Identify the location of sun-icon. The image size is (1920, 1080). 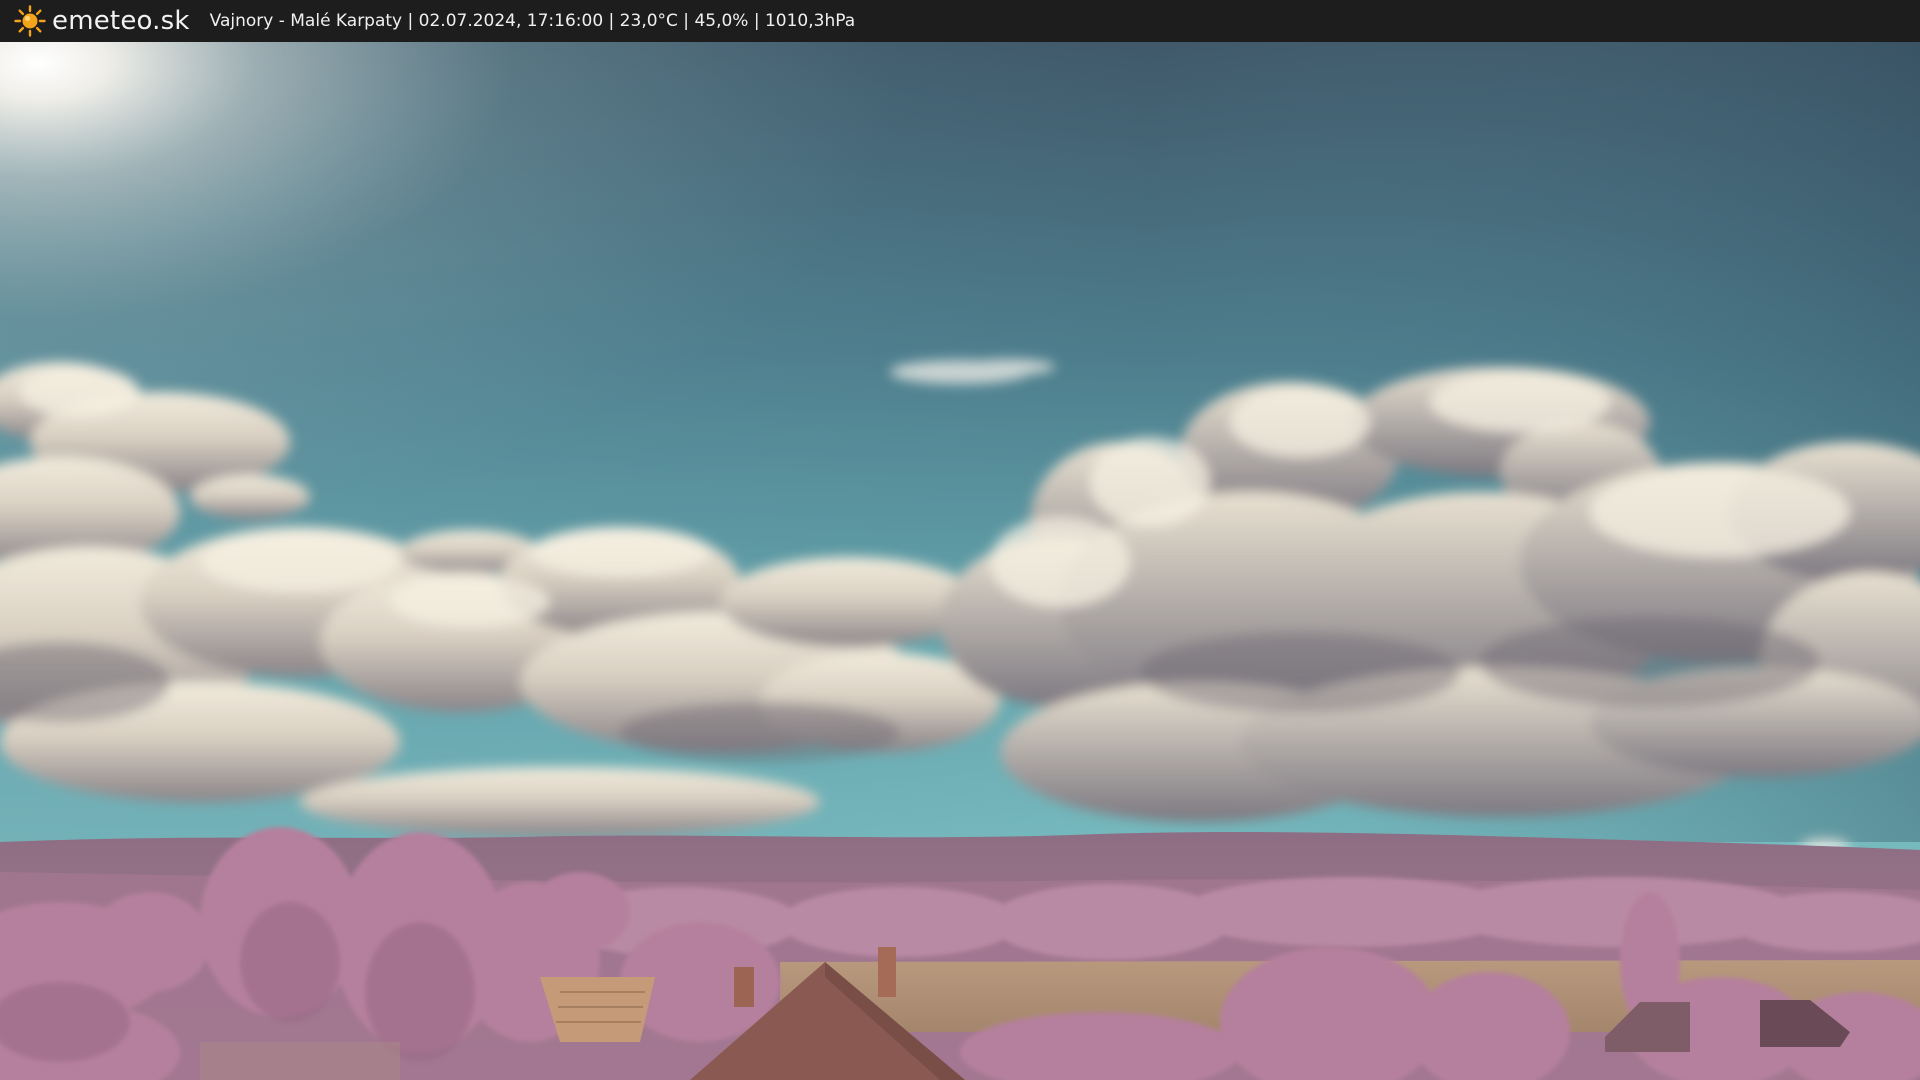
(30, 21).